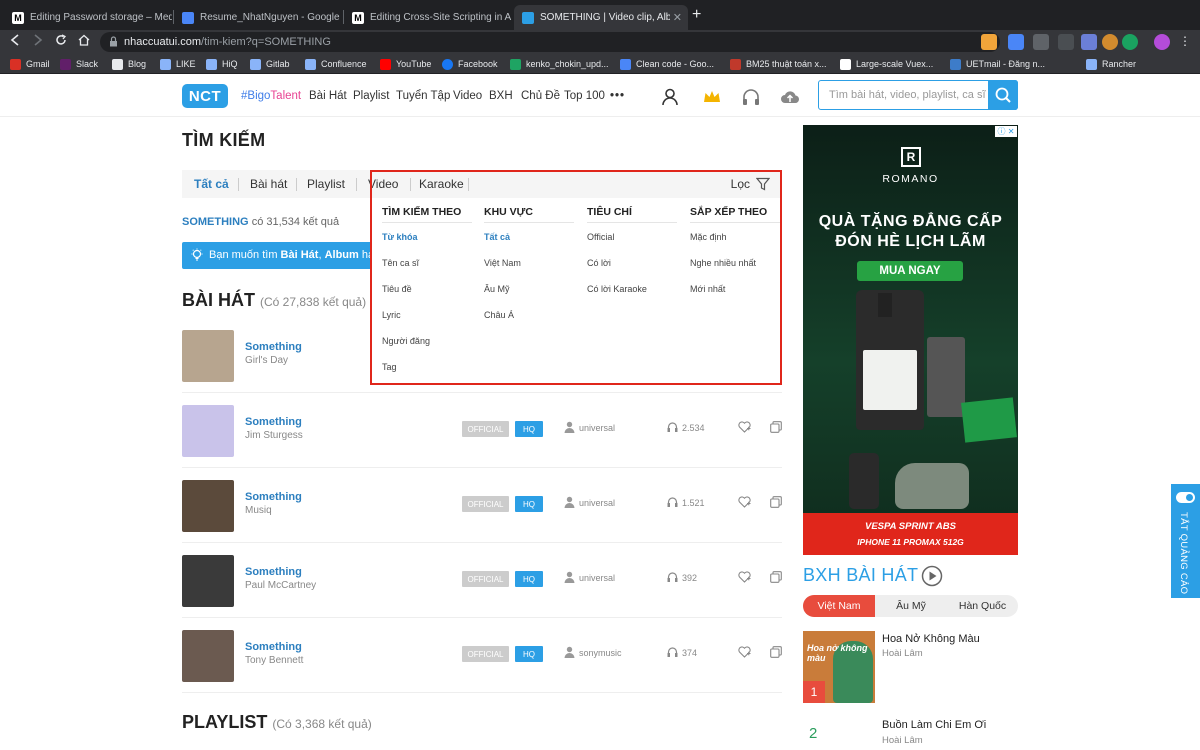 Image resolution: width=1200 pixels, height=750 pixels. I want to click on browser-tab-active: SOMETHING | Video clip, Album ✕, so click(601, 17).